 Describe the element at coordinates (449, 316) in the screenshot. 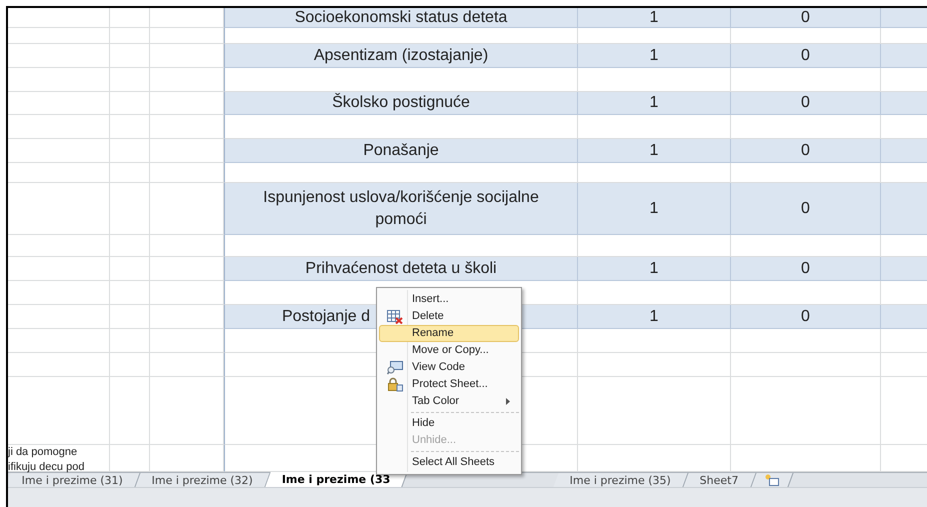

I see `menu-item: Delete` at that location.